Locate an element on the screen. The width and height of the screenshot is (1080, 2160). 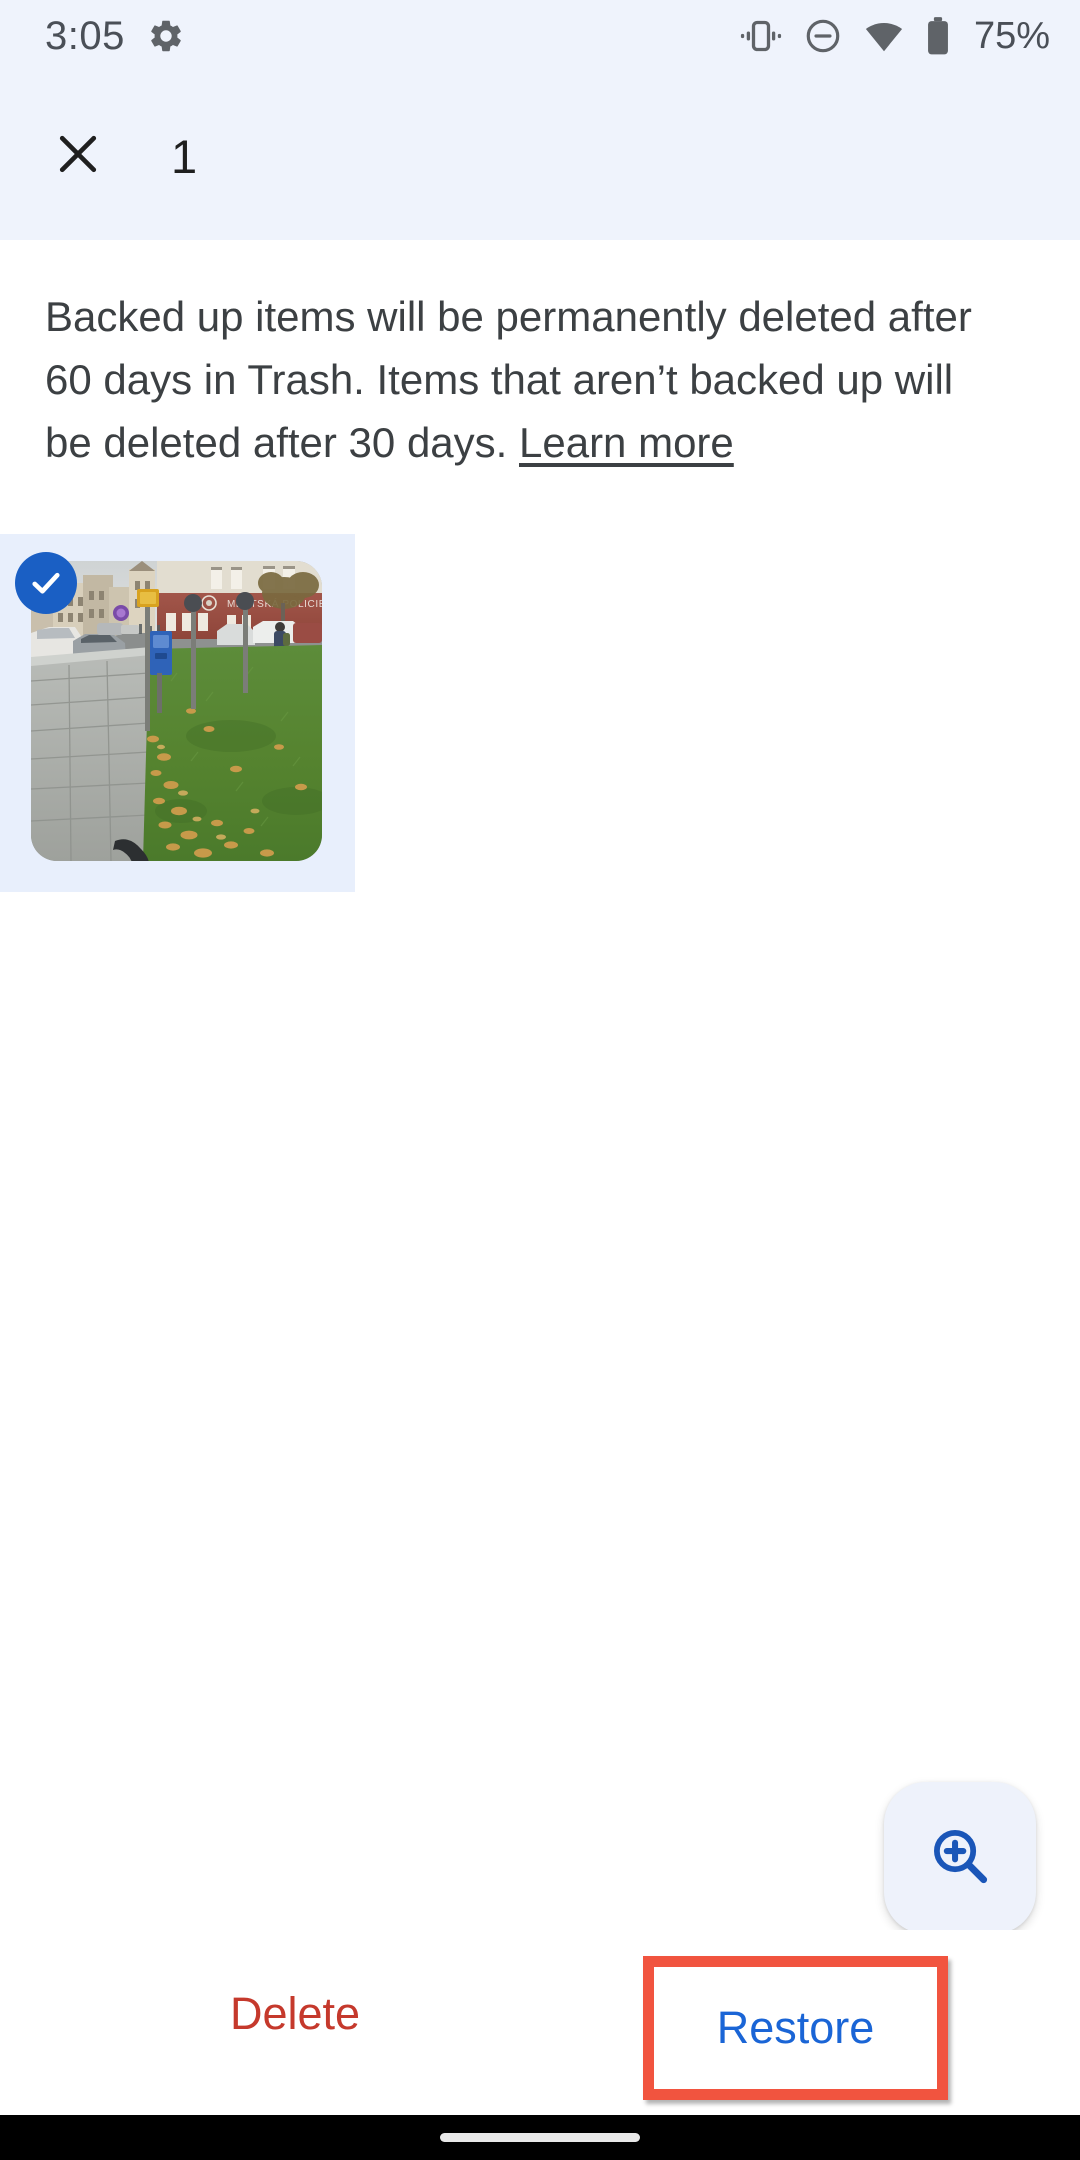
status-bar-right: 75% is located at coordinates (895, 36).